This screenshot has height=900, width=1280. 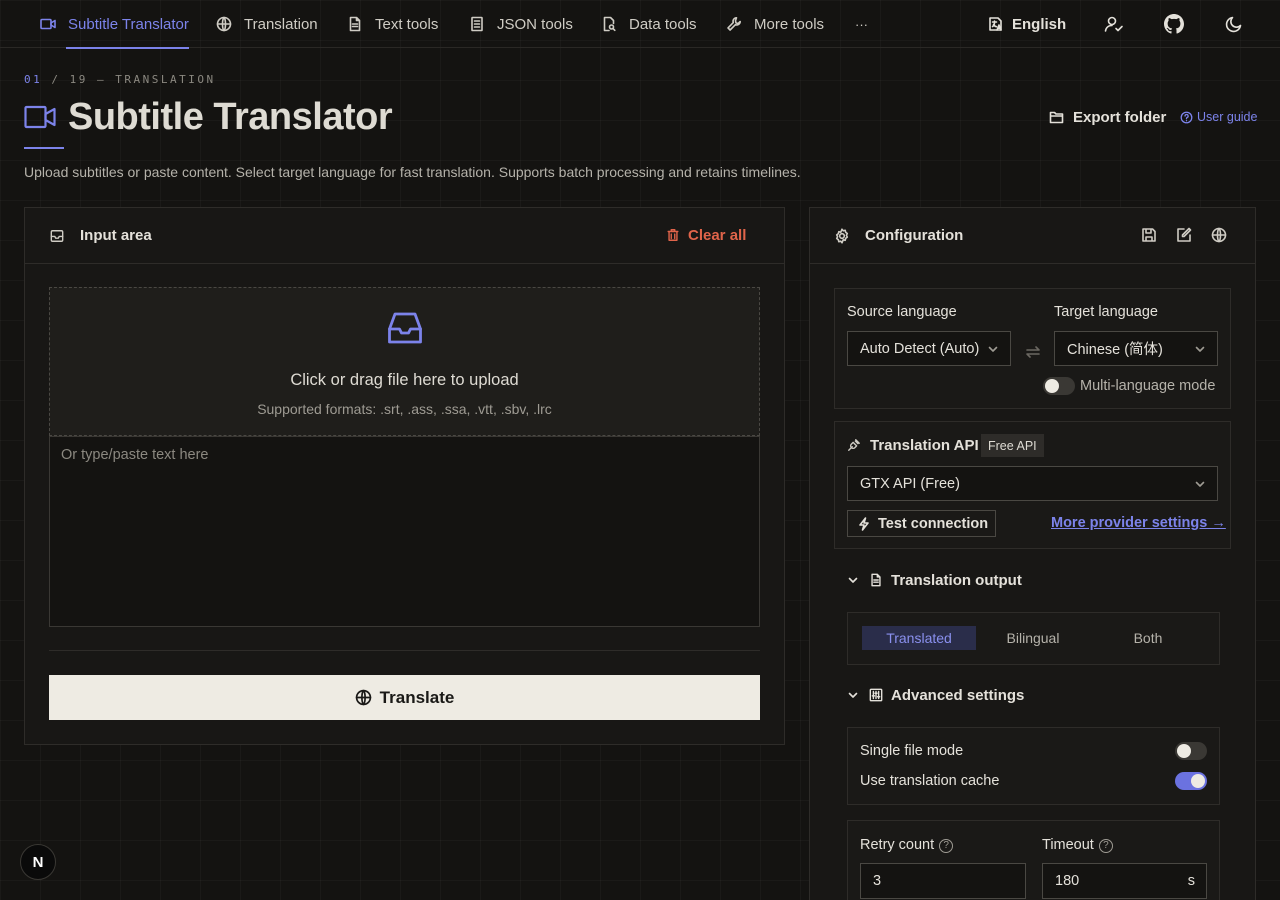 What do you see at coordinates (609, 24) in the screenshot?
I see `search-document-icon` at bounding box center [609, 24].